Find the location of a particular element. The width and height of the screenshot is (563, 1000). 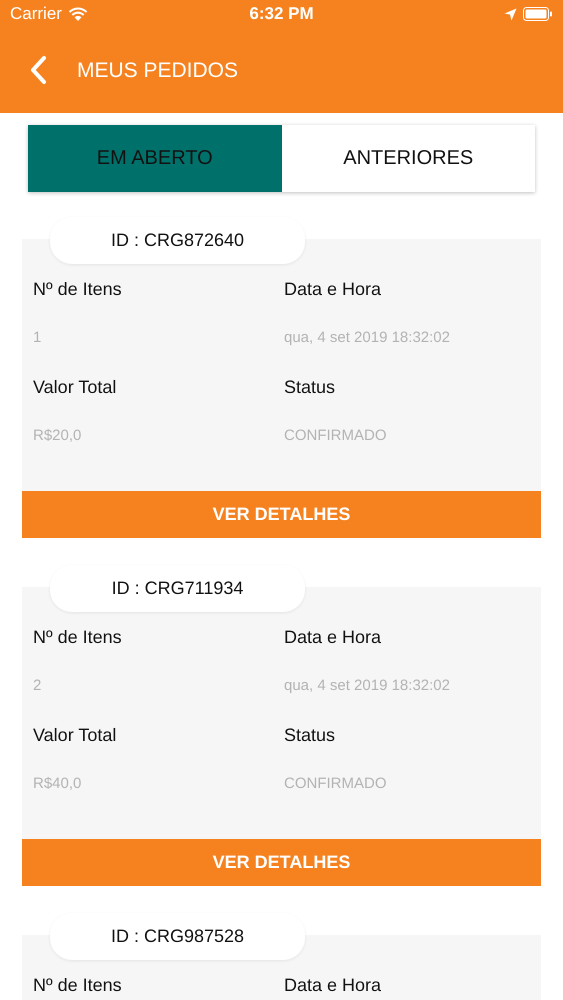

carrier-name: Carrier is located at coordinates (36, 14).